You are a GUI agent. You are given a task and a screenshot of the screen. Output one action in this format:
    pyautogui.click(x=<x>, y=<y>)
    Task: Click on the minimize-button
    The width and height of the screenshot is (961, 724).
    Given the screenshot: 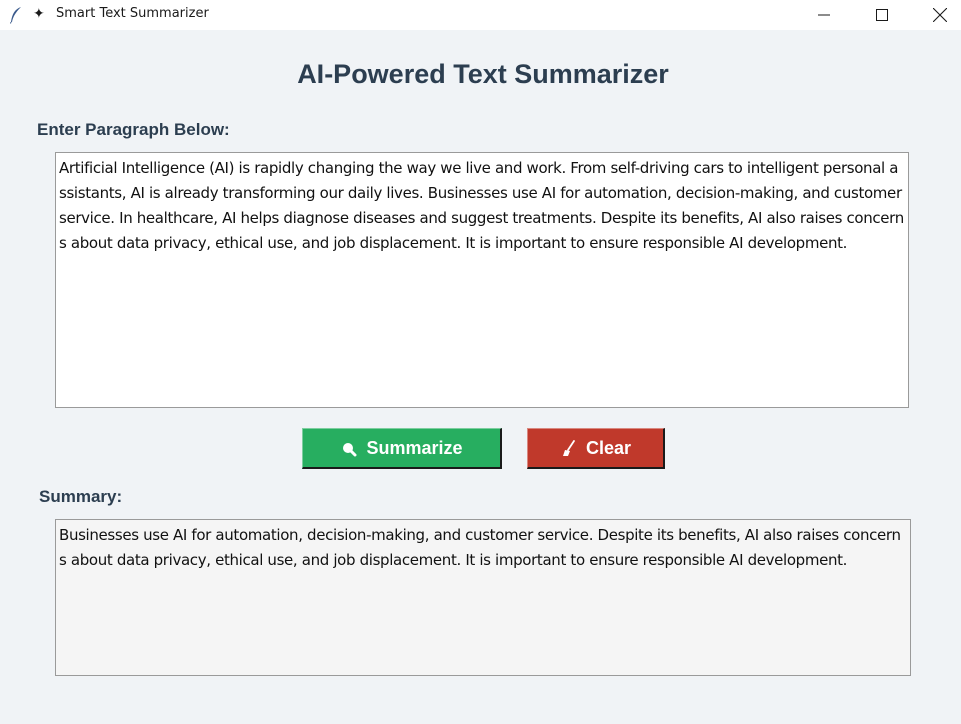 What is the action you would take?
    pyautogui.click(x=824, y=15)
    